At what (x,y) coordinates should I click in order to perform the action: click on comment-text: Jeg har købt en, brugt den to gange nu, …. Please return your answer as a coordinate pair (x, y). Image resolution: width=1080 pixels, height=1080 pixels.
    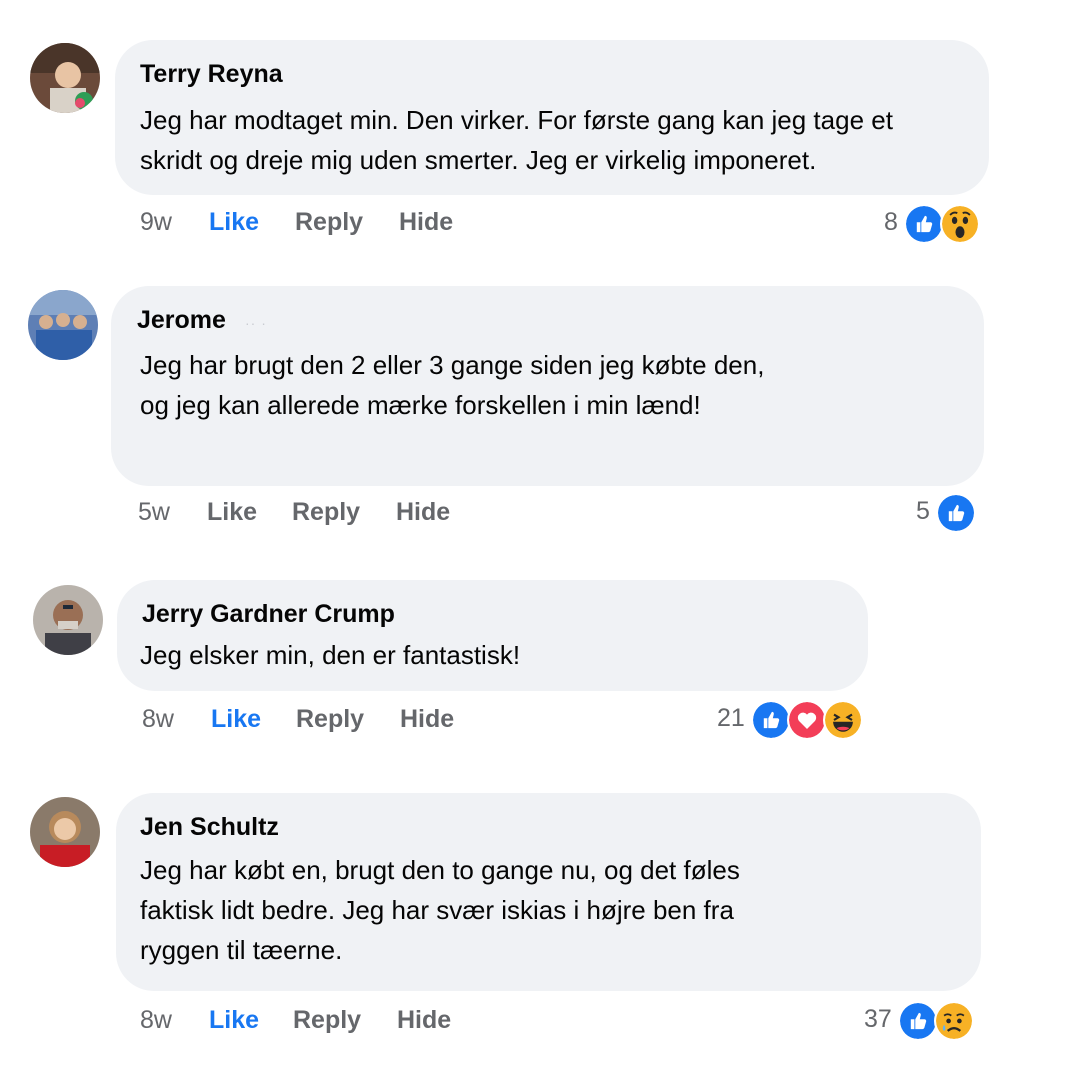
    Looking at the image, I should click on (440, 910).